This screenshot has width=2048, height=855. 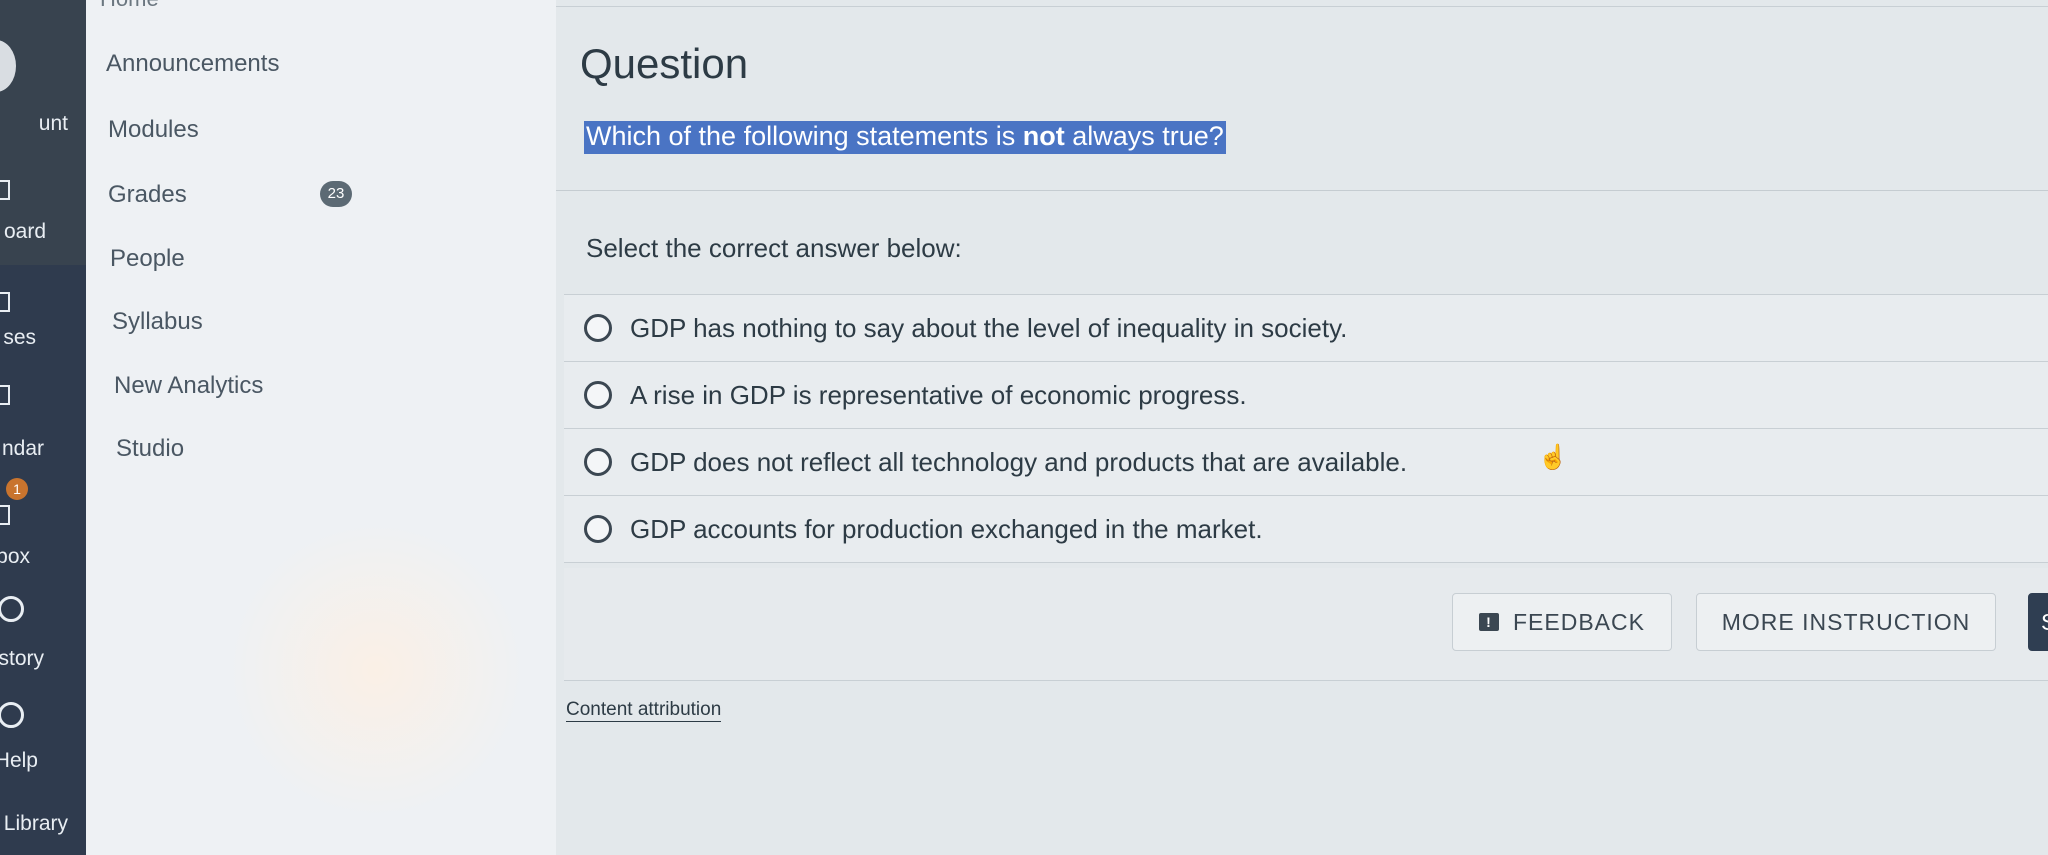 I want to click on question-text-end: always true?, so click(x=1144, y=136).